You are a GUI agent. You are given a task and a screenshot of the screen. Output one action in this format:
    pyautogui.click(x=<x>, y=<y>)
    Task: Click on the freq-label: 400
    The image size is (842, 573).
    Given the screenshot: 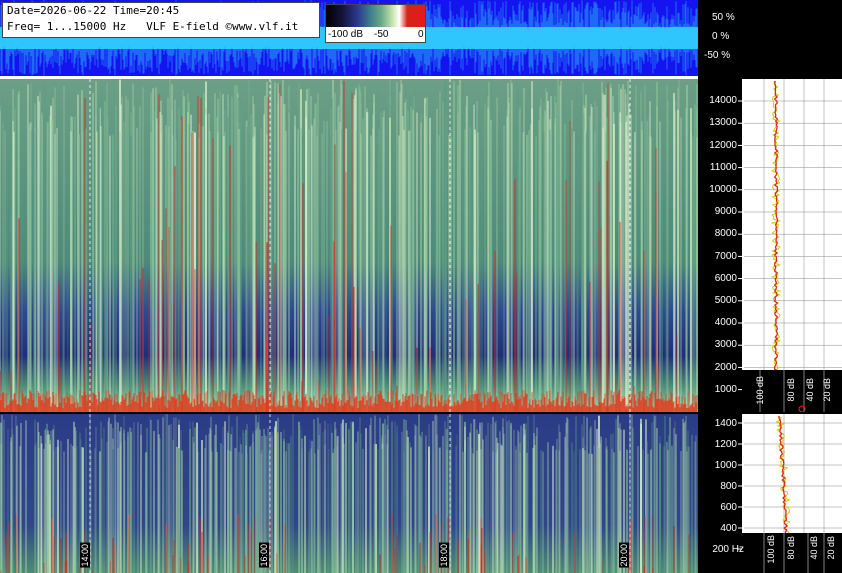 What is the action you would take?
    pyautogui.click(x=728, y=528)
    